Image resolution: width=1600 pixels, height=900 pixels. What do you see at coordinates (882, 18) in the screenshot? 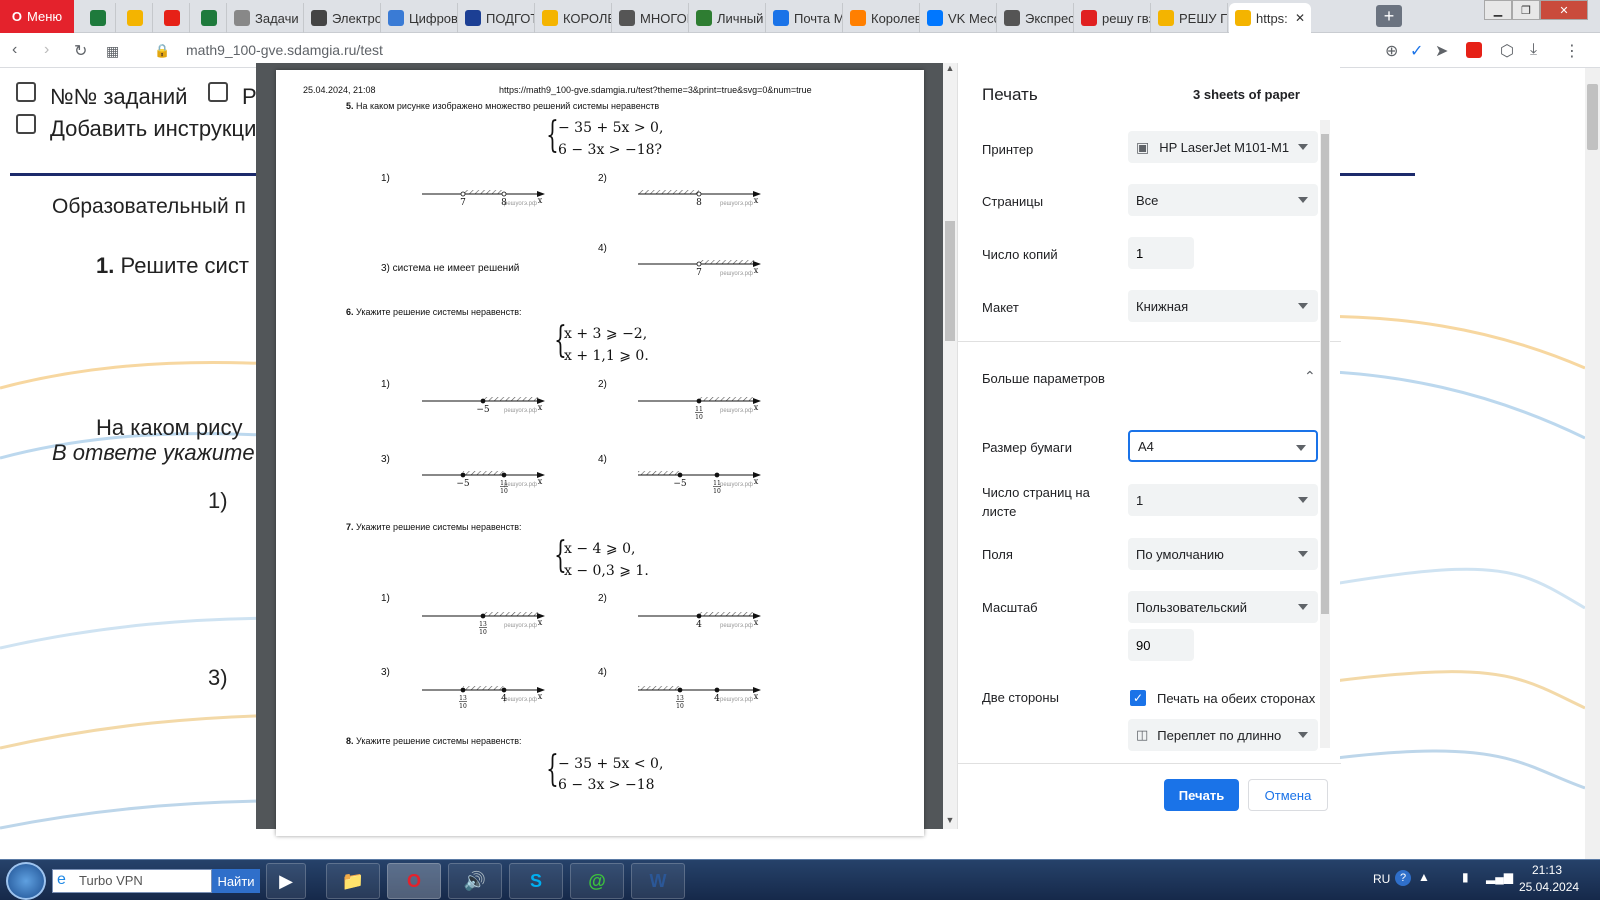
I see `browser-tab: Королев` at bounding box center [882, 18].